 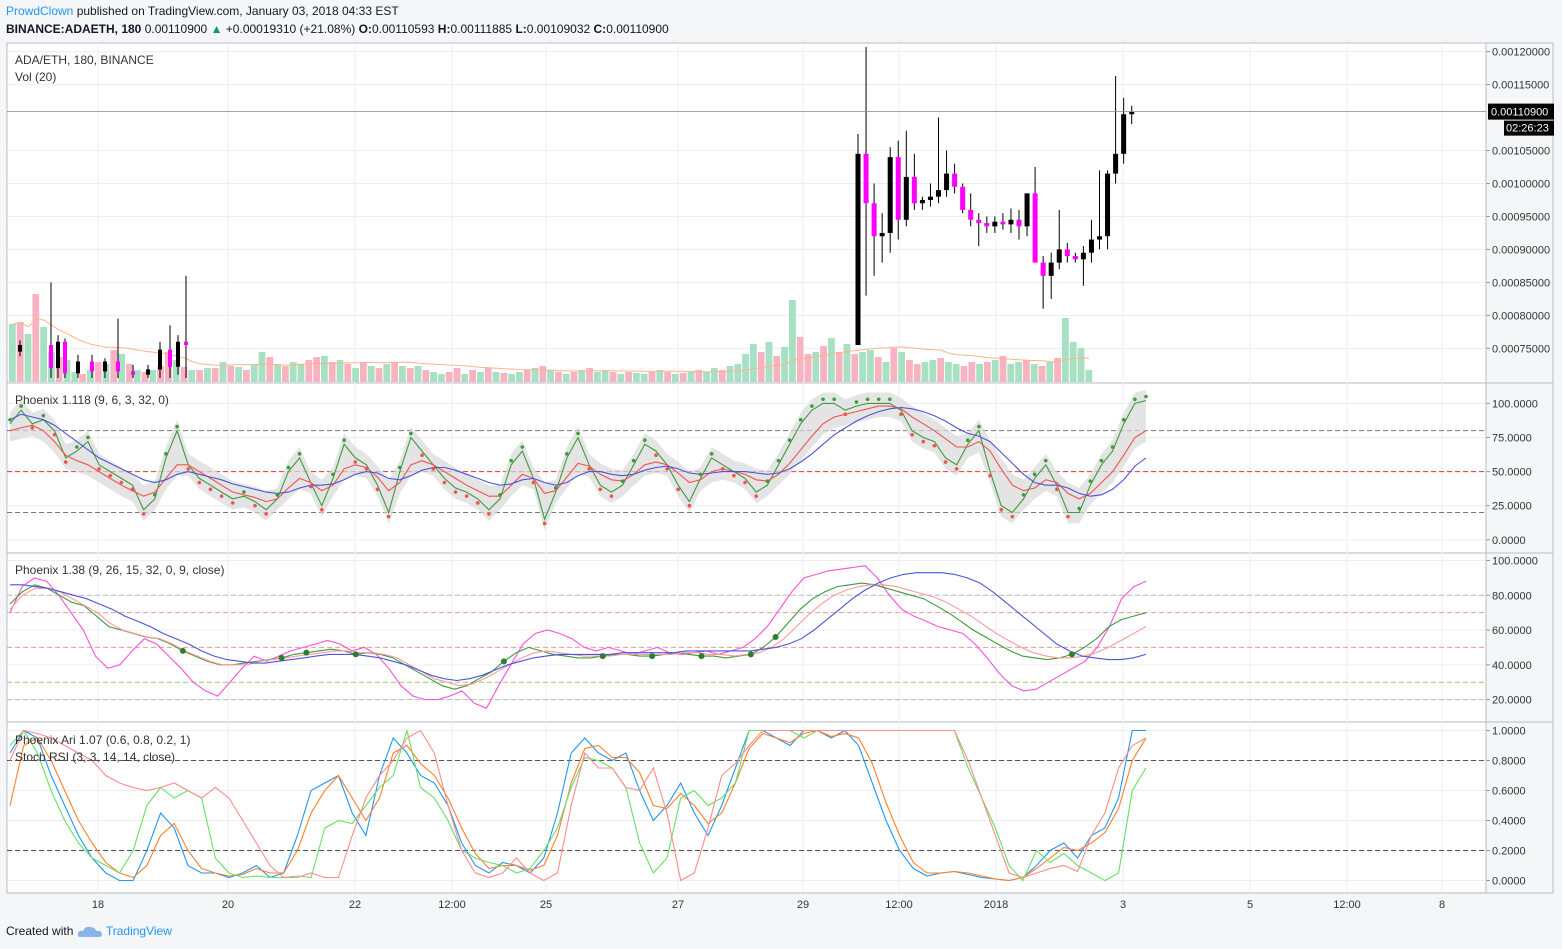 What do you see at coordinates (1250, 905) in the screenshot?
I see `x-tick-label: 5` at bounding box center [1250, 905].